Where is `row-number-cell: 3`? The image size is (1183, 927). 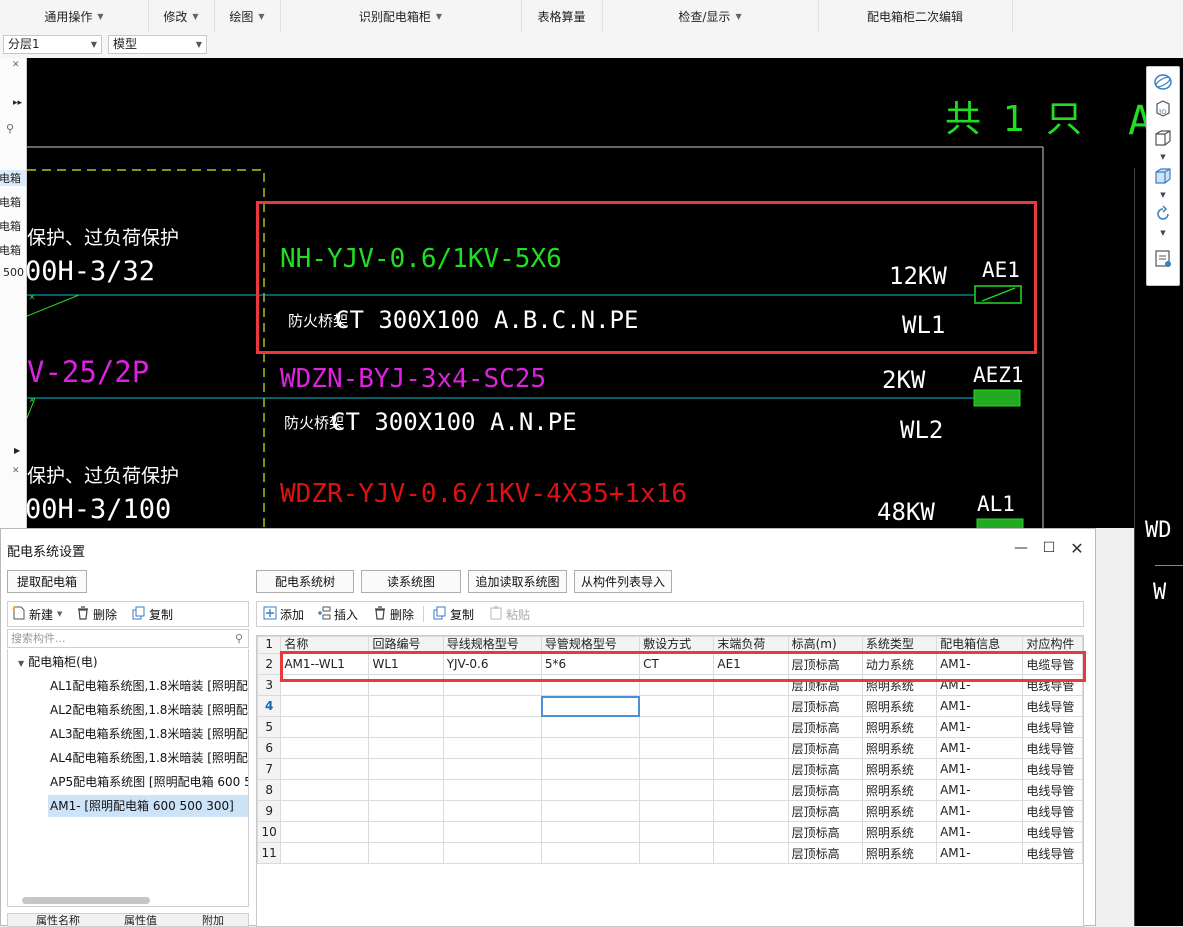
row-number-cell: 3 is located at coordinates (269, 685).